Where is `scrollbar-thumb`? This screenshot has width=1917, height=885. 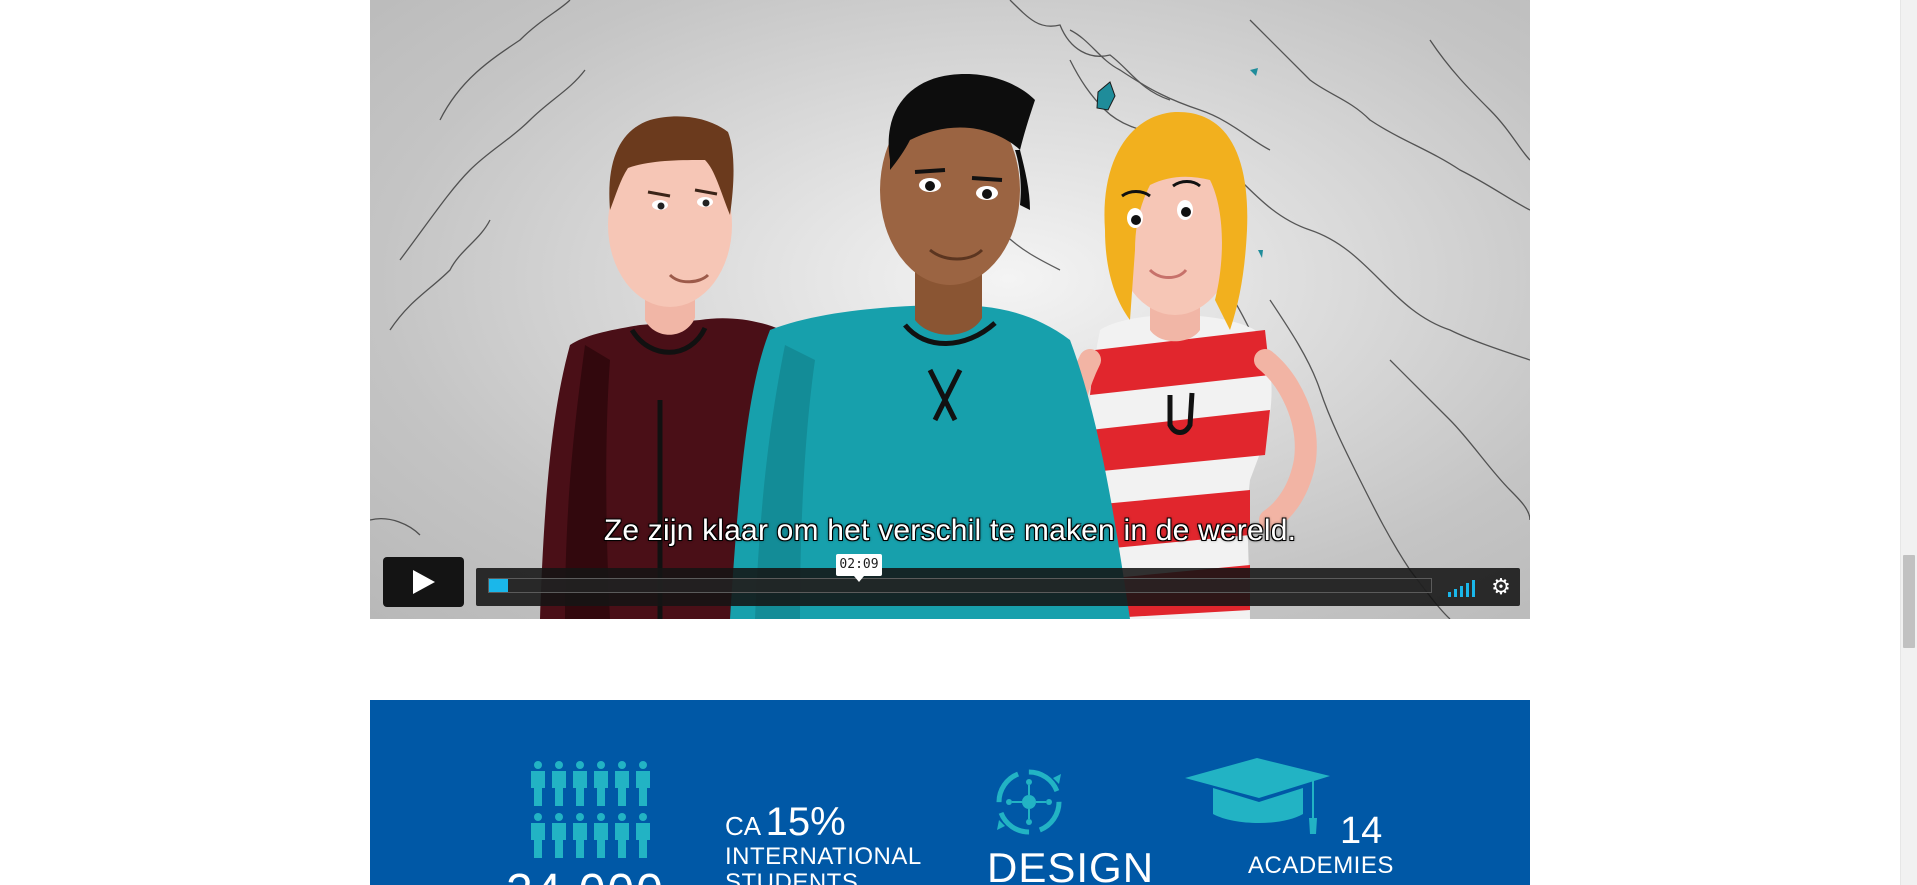 scrollbar-thumb is located at coordinates (1909, 601).